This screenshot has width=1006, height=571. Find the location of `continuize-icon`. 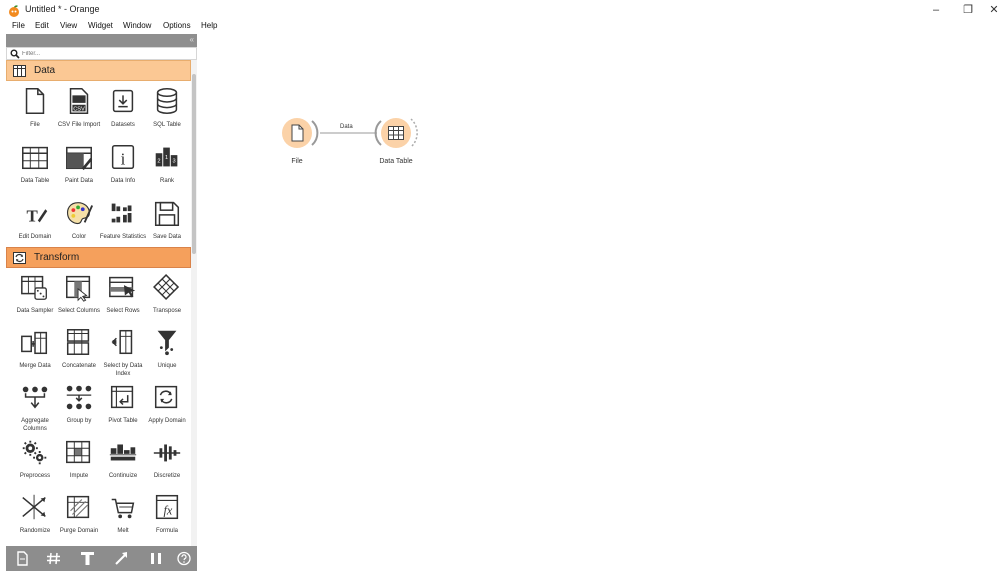

continuize-icon is located at coordinates (123, 452).